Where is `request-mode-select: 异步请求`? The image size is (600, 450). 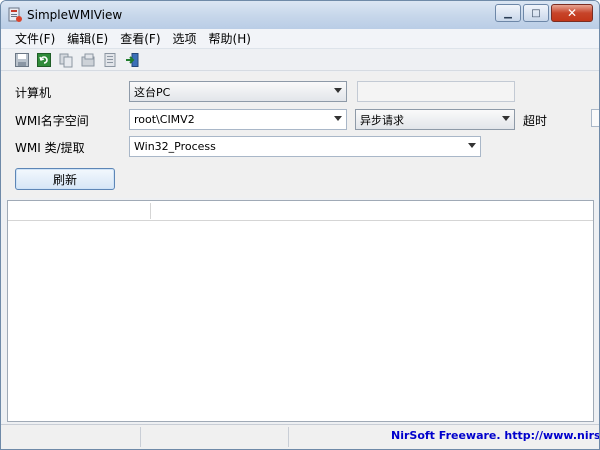 request-mode-select: 异步请求 is located at coordinates (435, 119).